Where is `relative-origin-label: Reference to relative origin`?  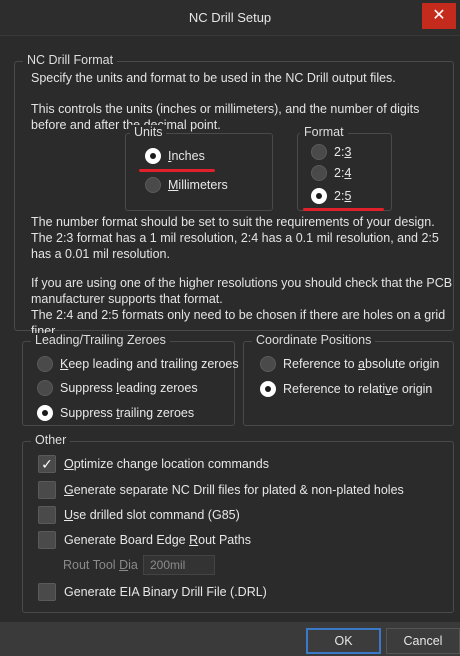 relative-origin-label: Reference to relative origin is located at coordinates (358, 389).